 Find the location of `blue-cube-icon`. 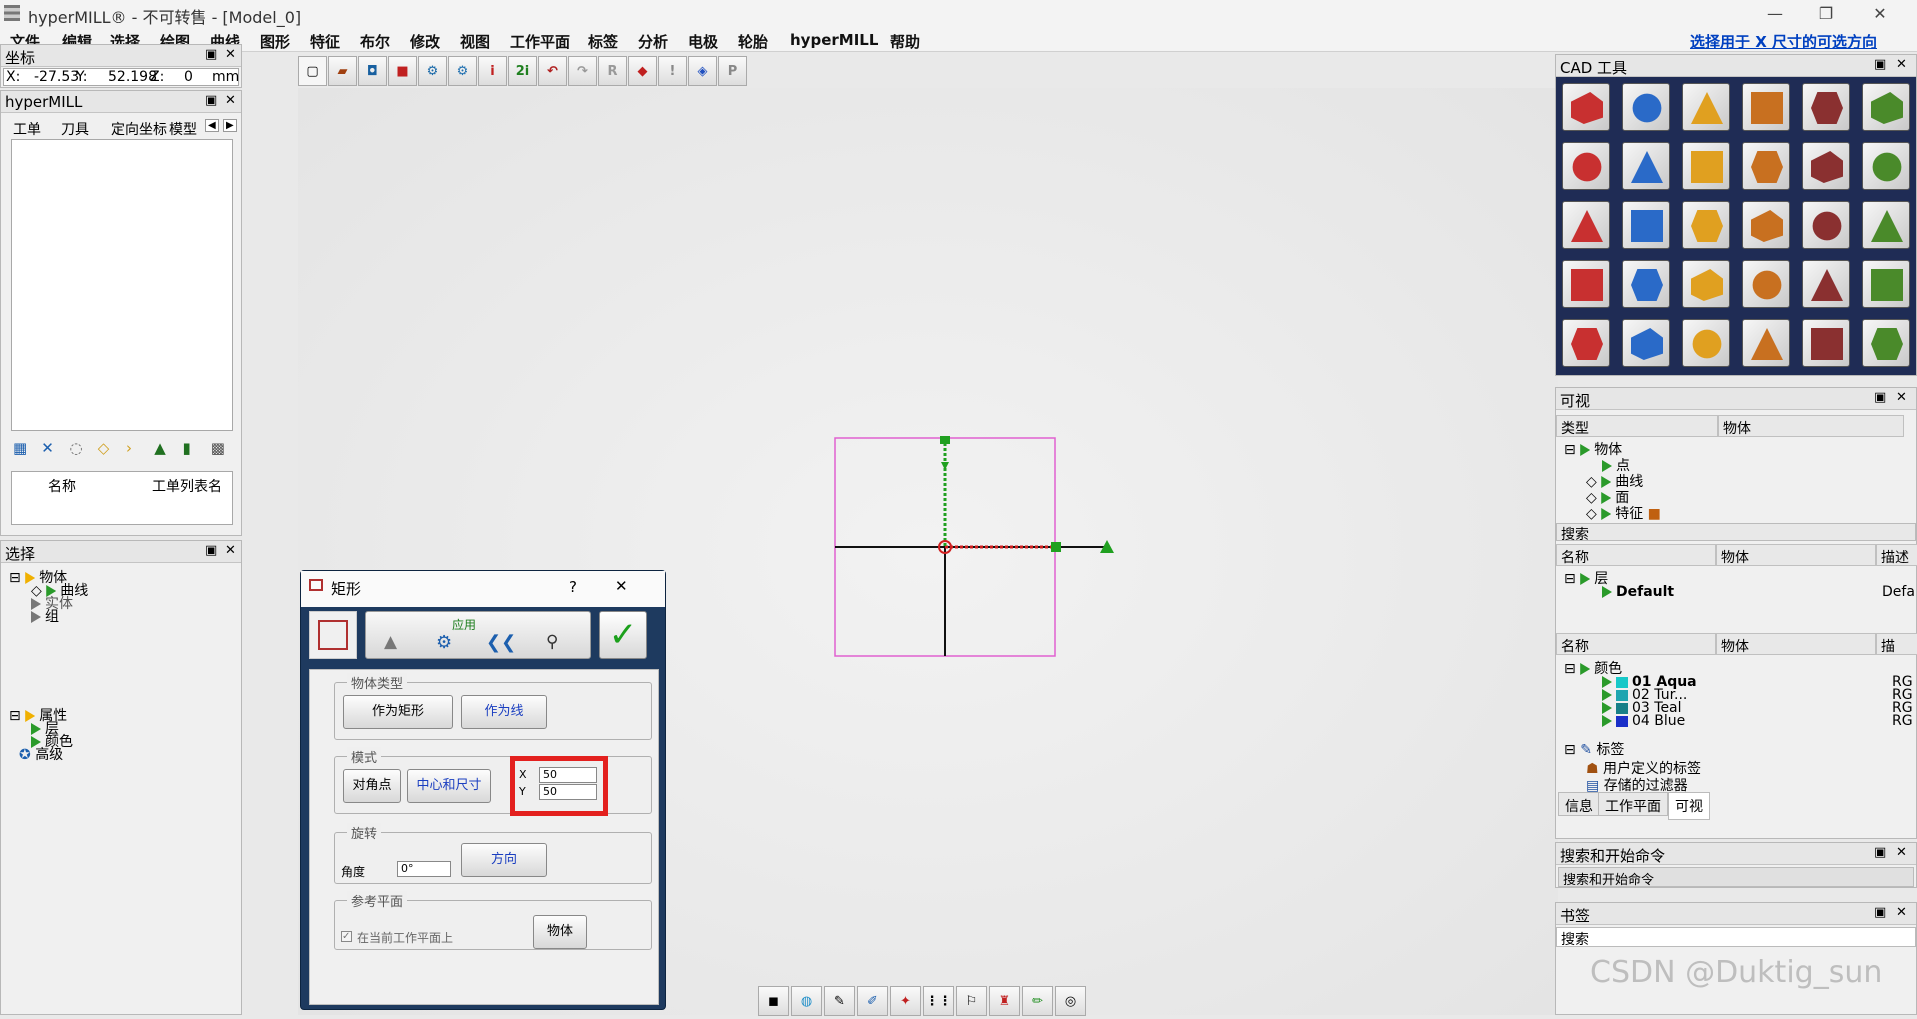

blue-cube-icon is located at coordinates (1886, 343).